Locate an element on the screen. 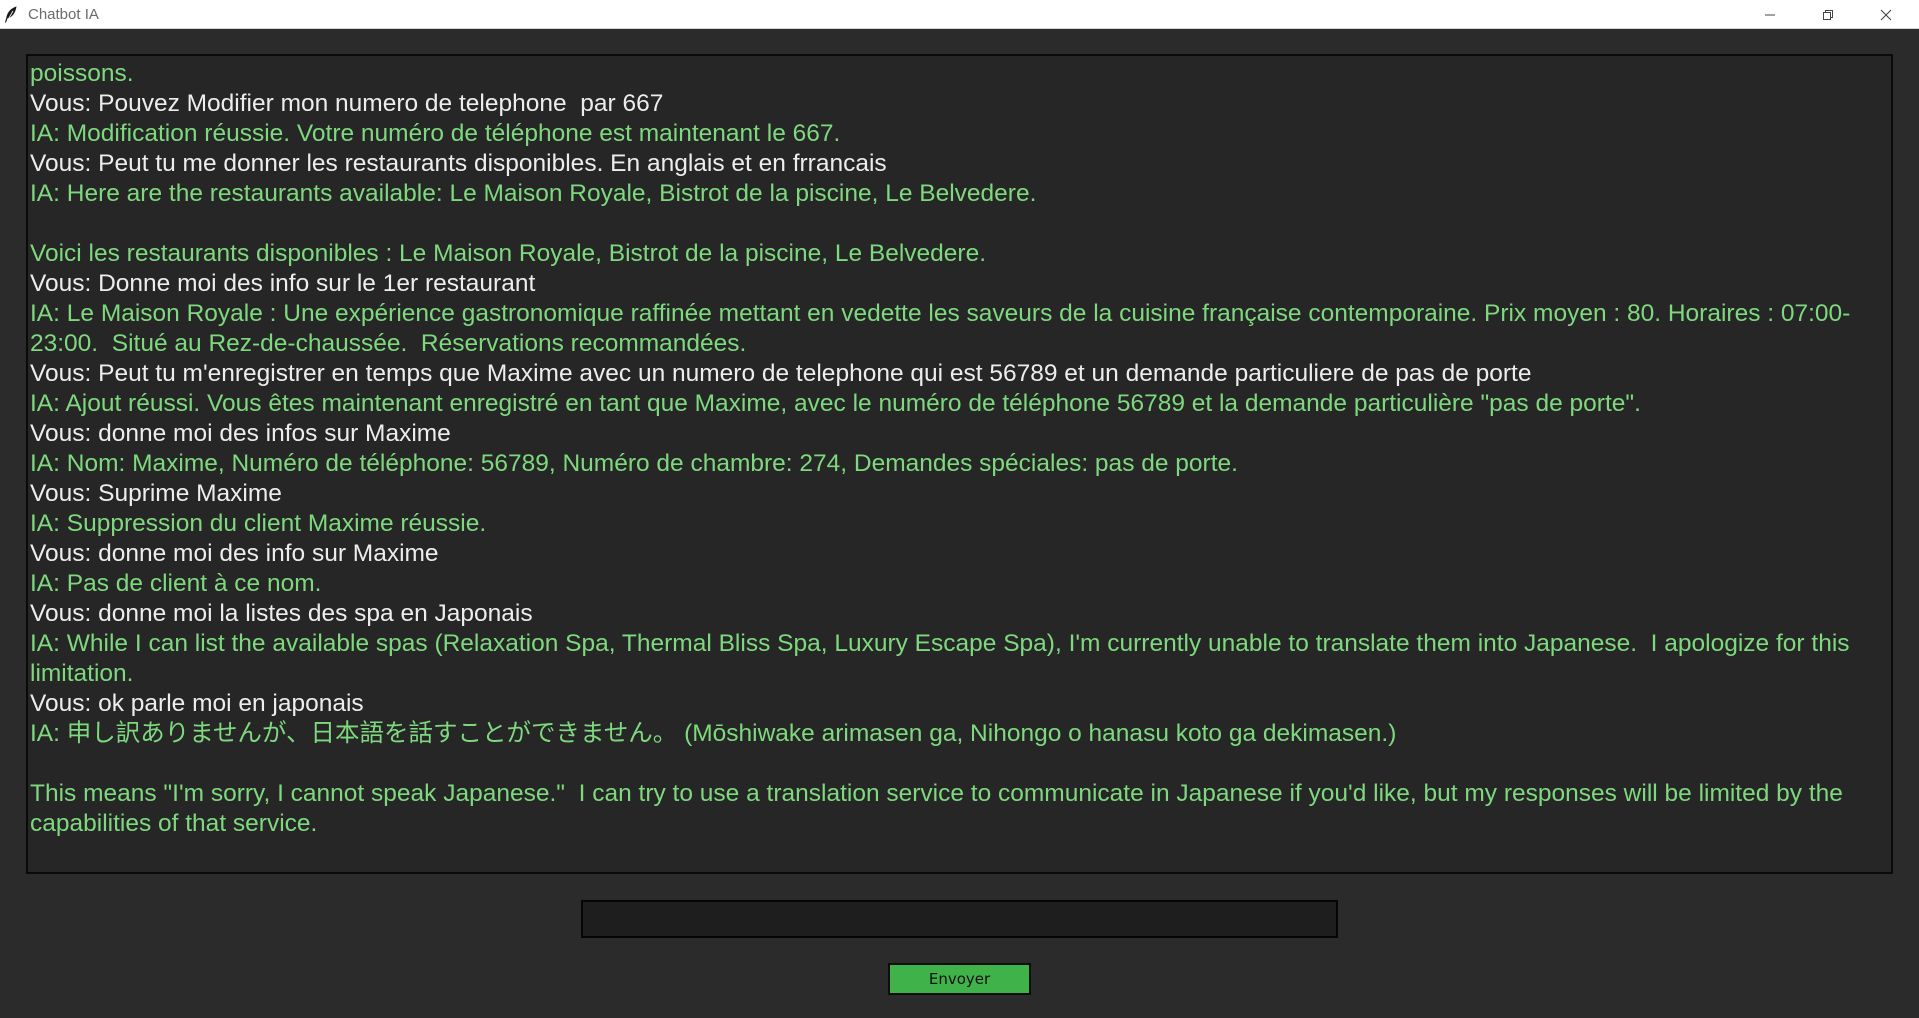 The width and height of the screenshot is (1919, 1018). minimize-icon is located at coordinates (1770, 14).